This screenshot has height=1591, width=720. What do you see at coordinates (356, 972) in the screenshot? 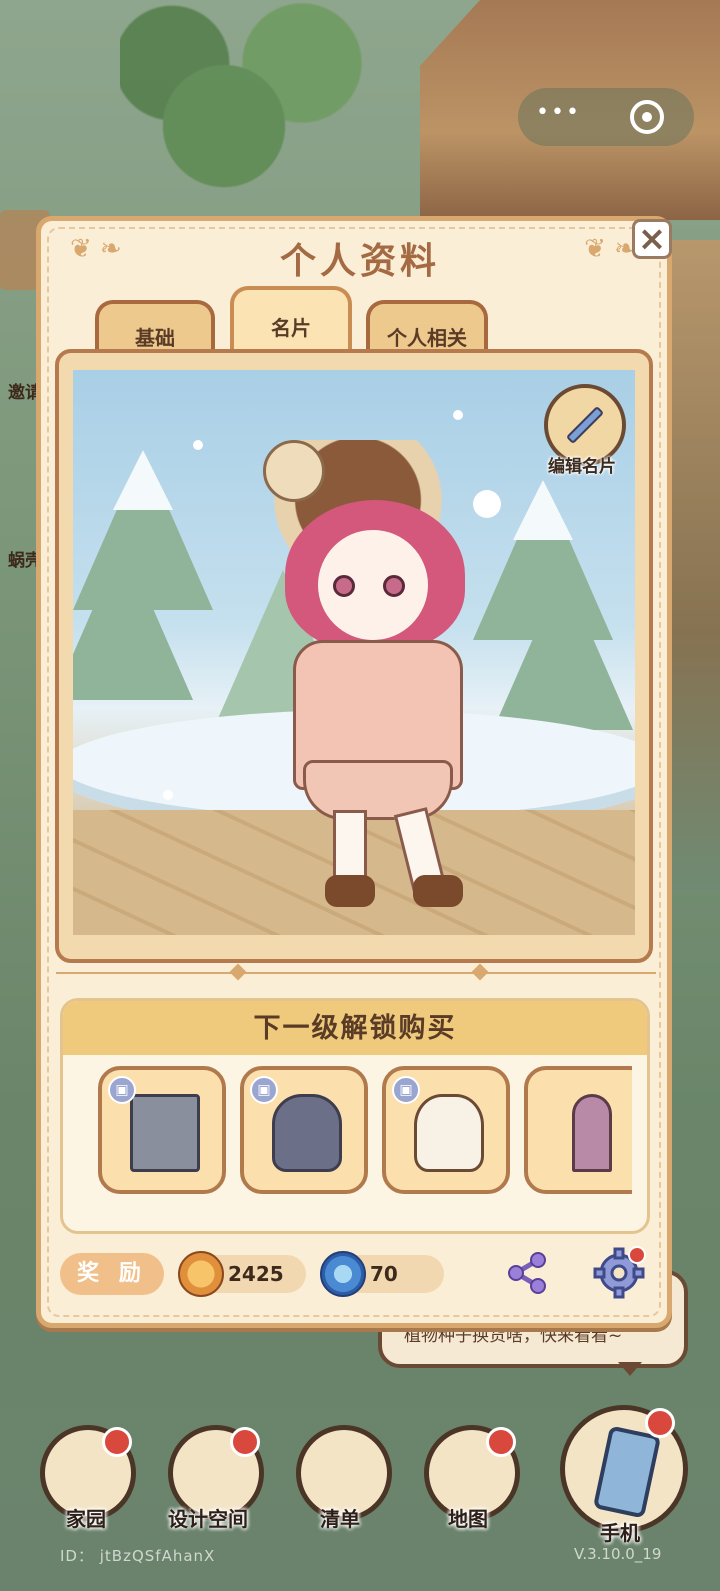
I see `divider` at bounding box center [356, 972].